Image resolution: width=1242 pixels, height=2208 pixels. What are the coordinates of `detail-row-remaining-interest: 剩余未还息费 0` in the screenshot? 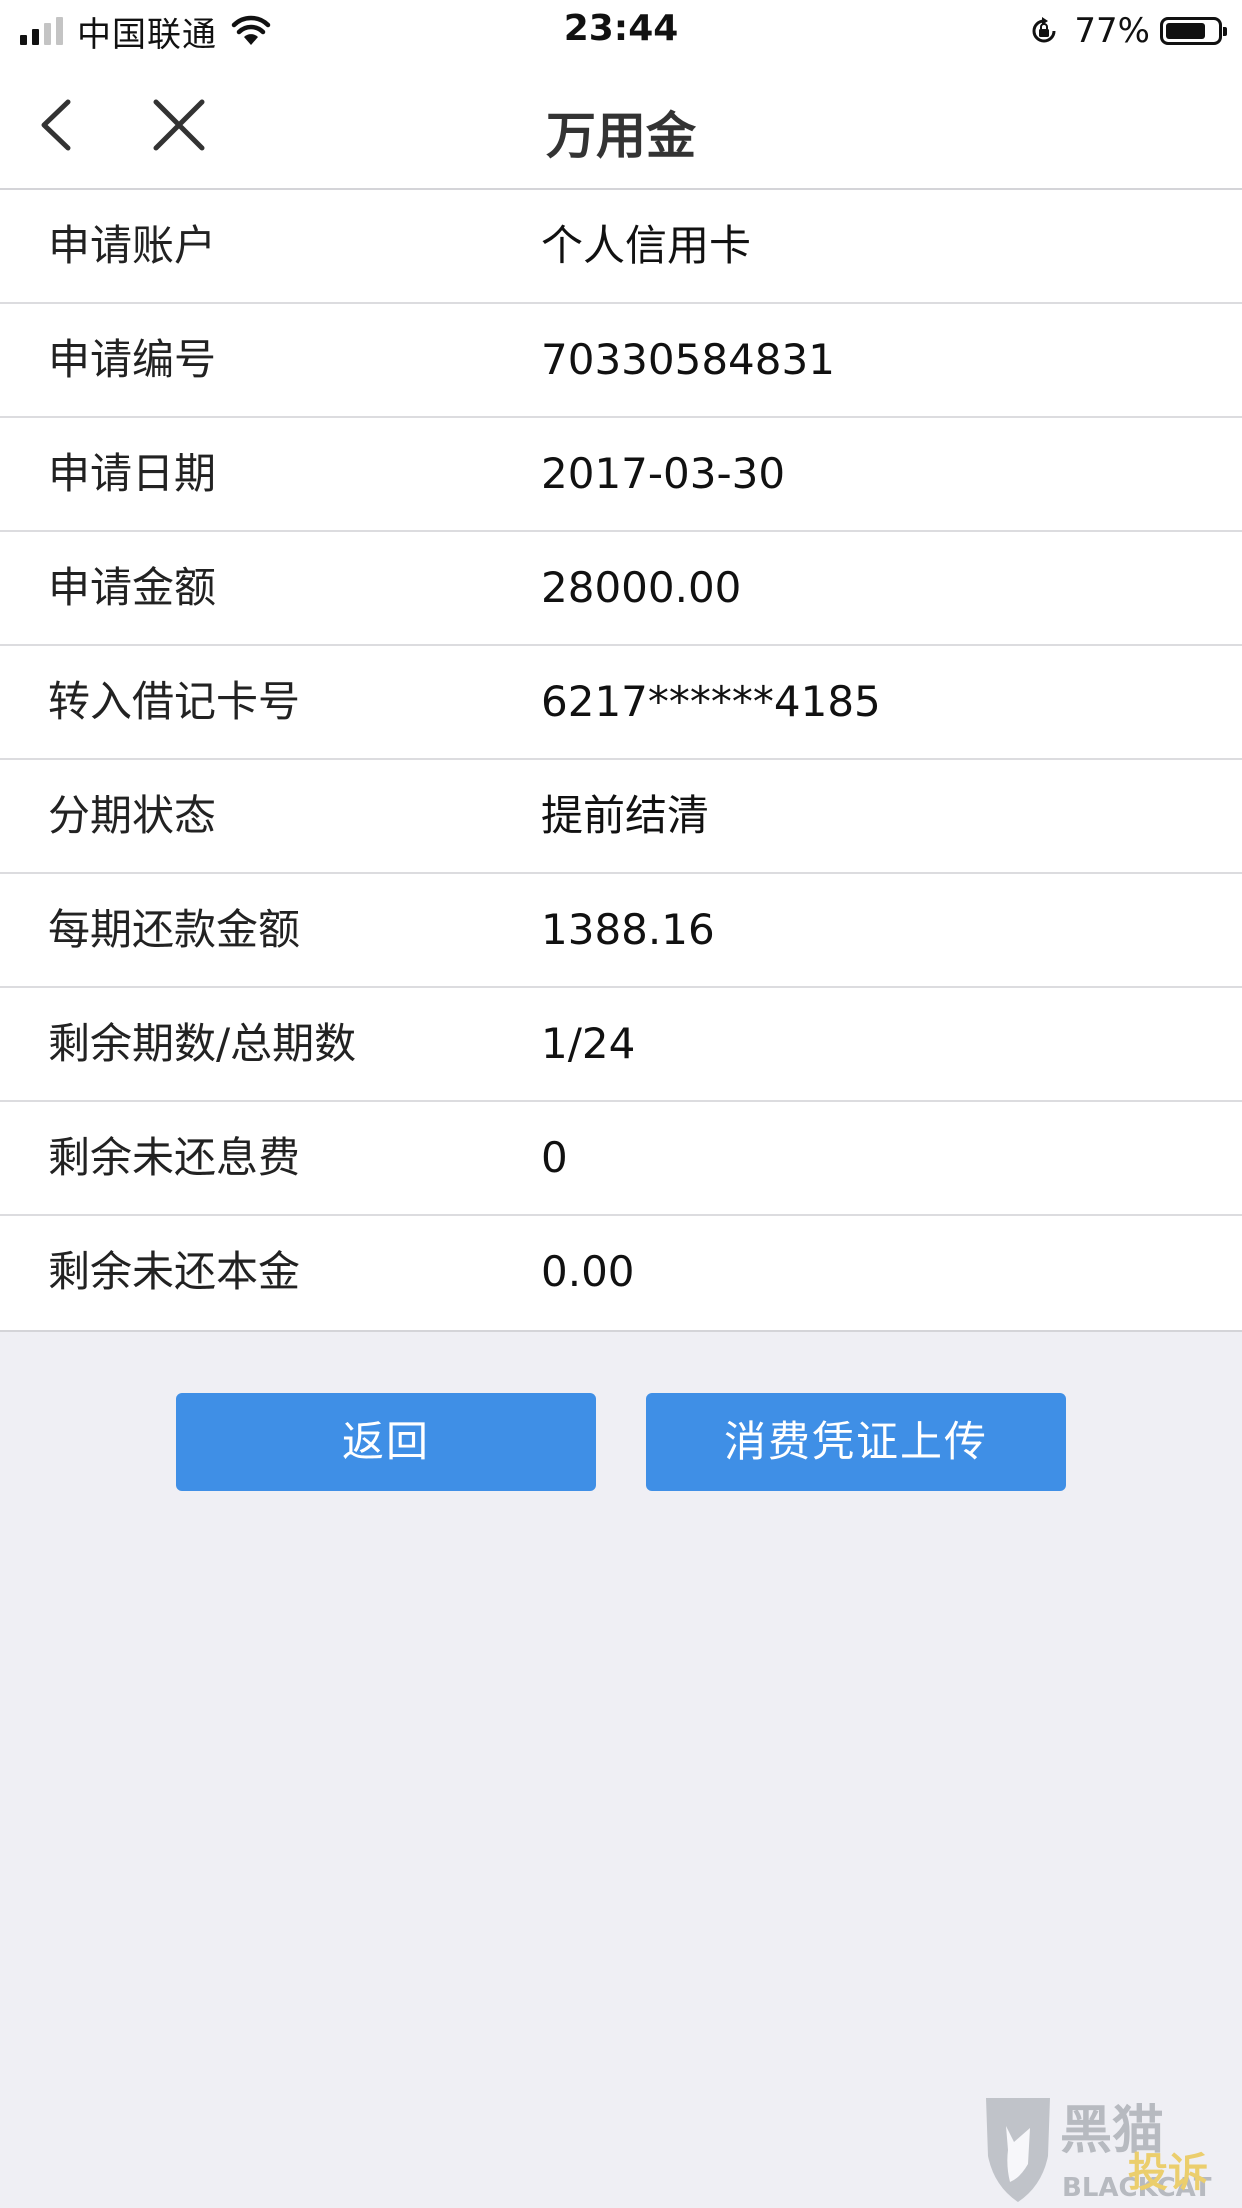 It's located at (621, 1159).